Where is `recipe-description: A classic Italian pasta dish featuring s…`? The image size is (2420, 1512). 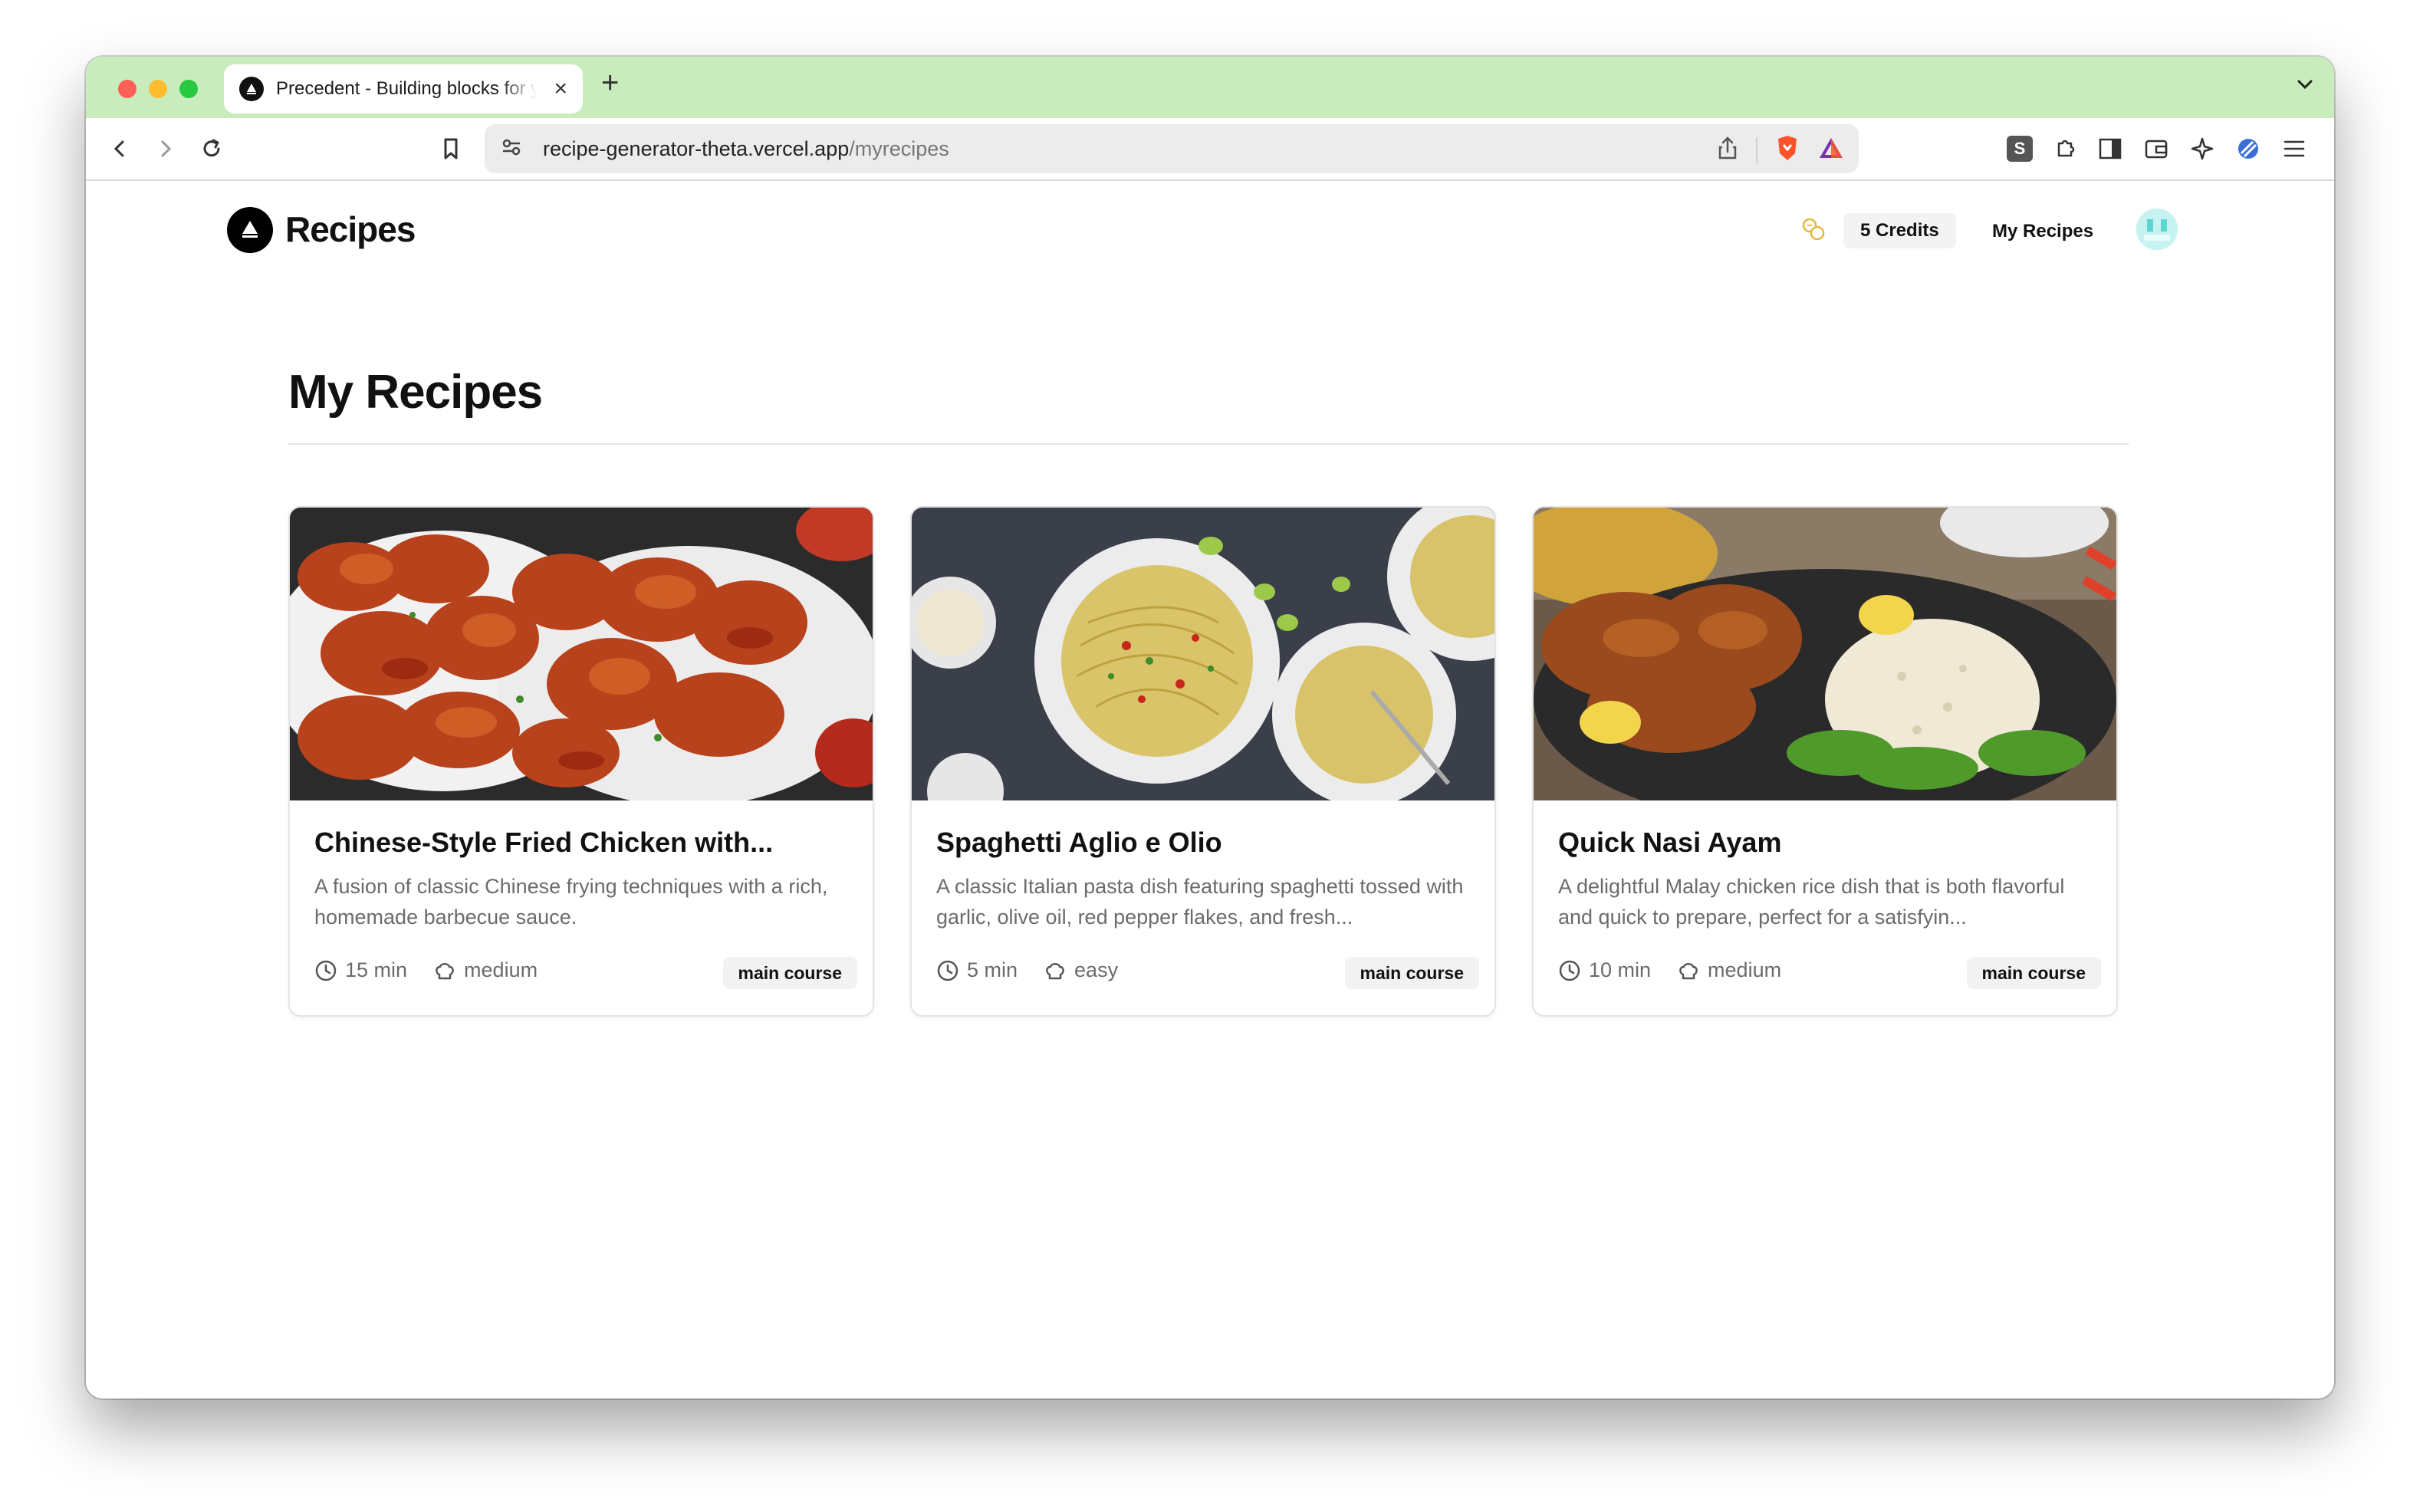 recipe-description: A classic Italian pasta dish featuring s… is located at coordinates (1200, 902).